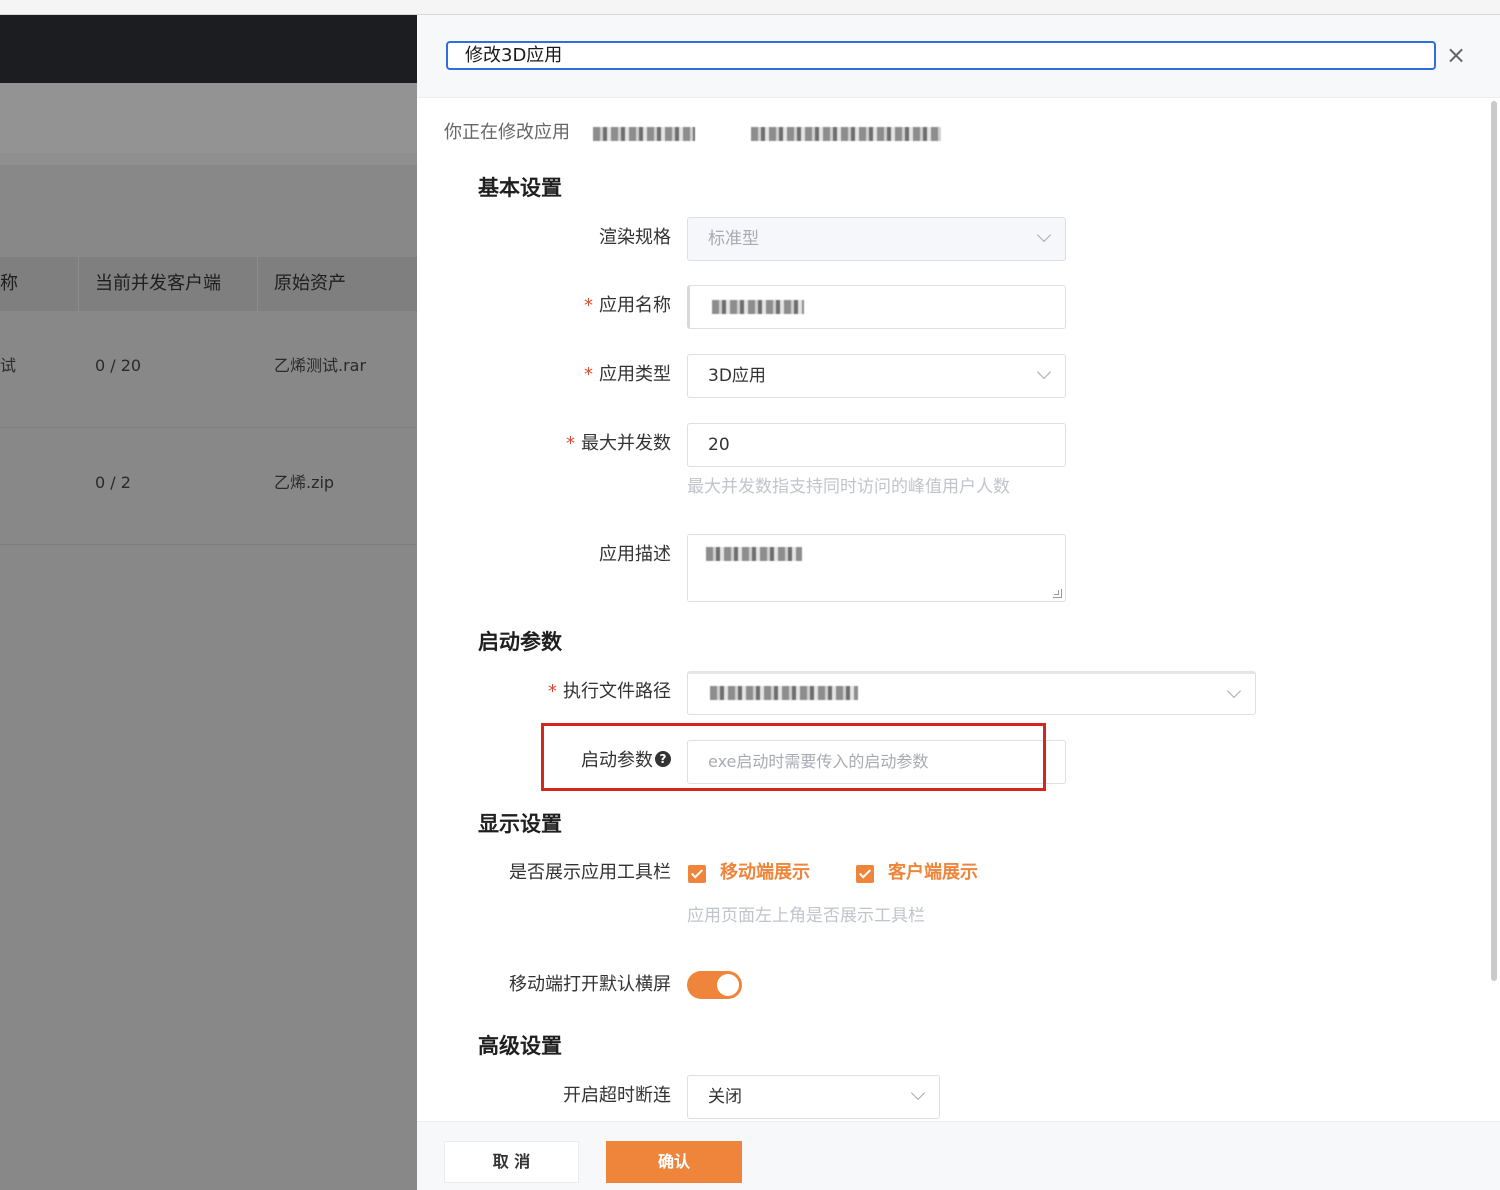 Image resolution: width=1500 pixels, height=1190 pixels. What do you see at coordinates (971, 693) in the screenshot?
I see `exe-path-select` at bounding box center [971, 693].